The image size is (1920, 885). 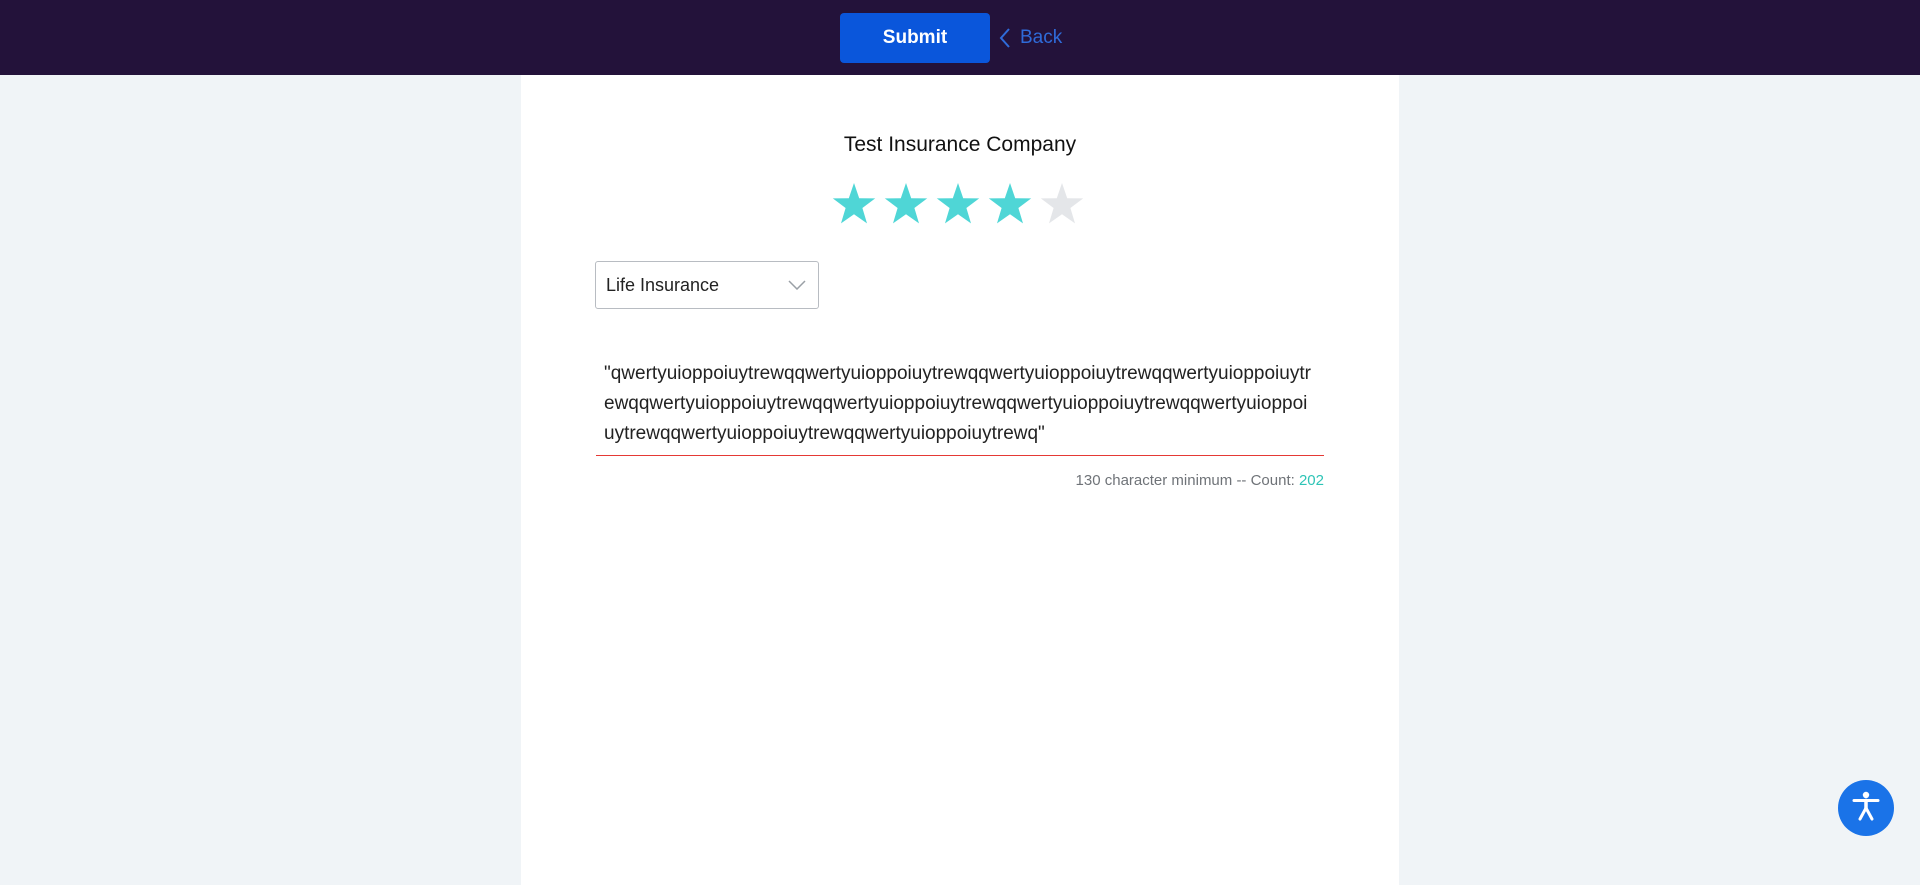 I want to click on top-bar: Submit Back, so click(x=960, y=37).